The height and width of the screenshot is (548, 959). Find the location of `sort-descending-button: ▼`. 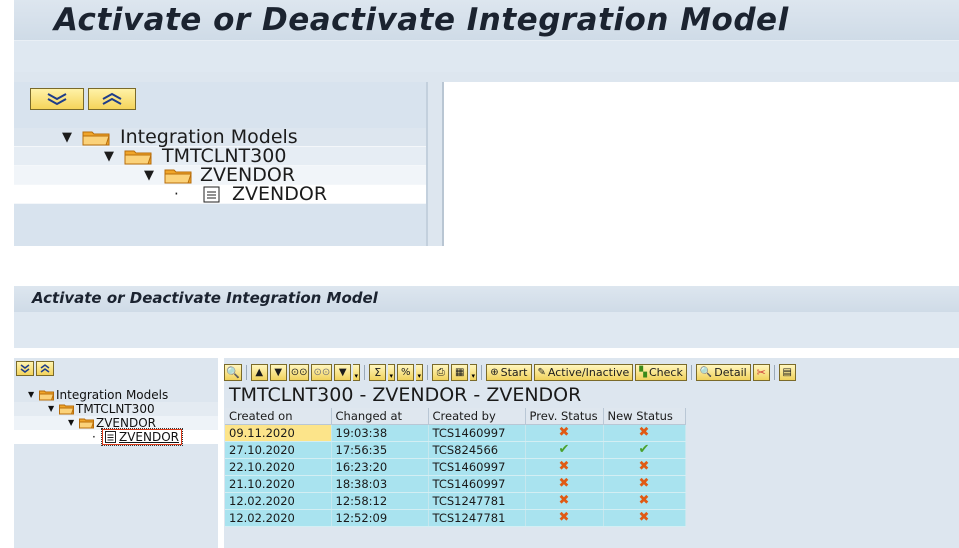

sort-descending-button: ▼ is located at coordinates (278, 372).